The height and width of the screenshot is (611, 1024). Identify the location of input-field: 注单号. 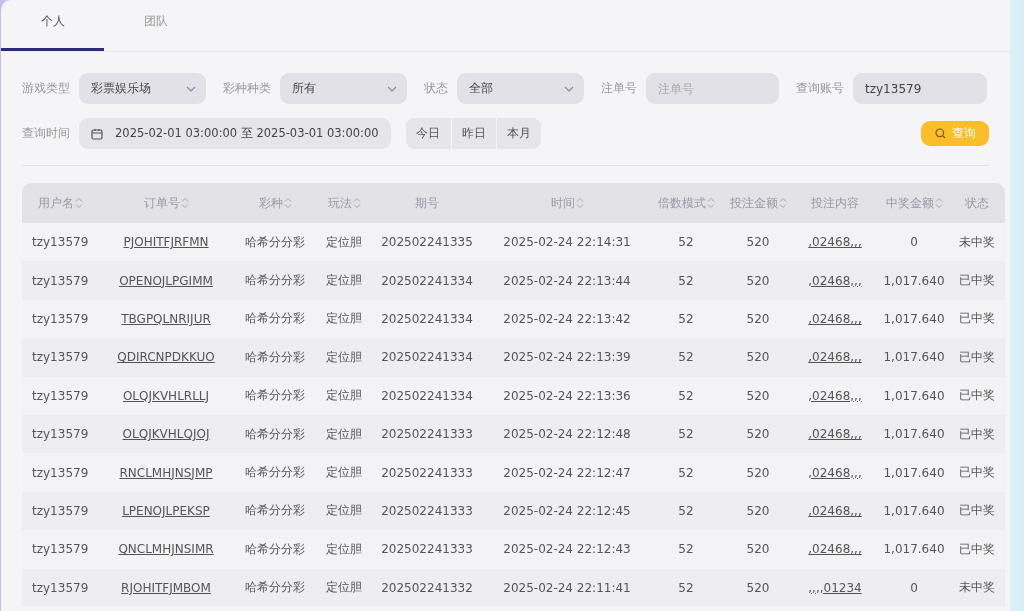
(712, 88).